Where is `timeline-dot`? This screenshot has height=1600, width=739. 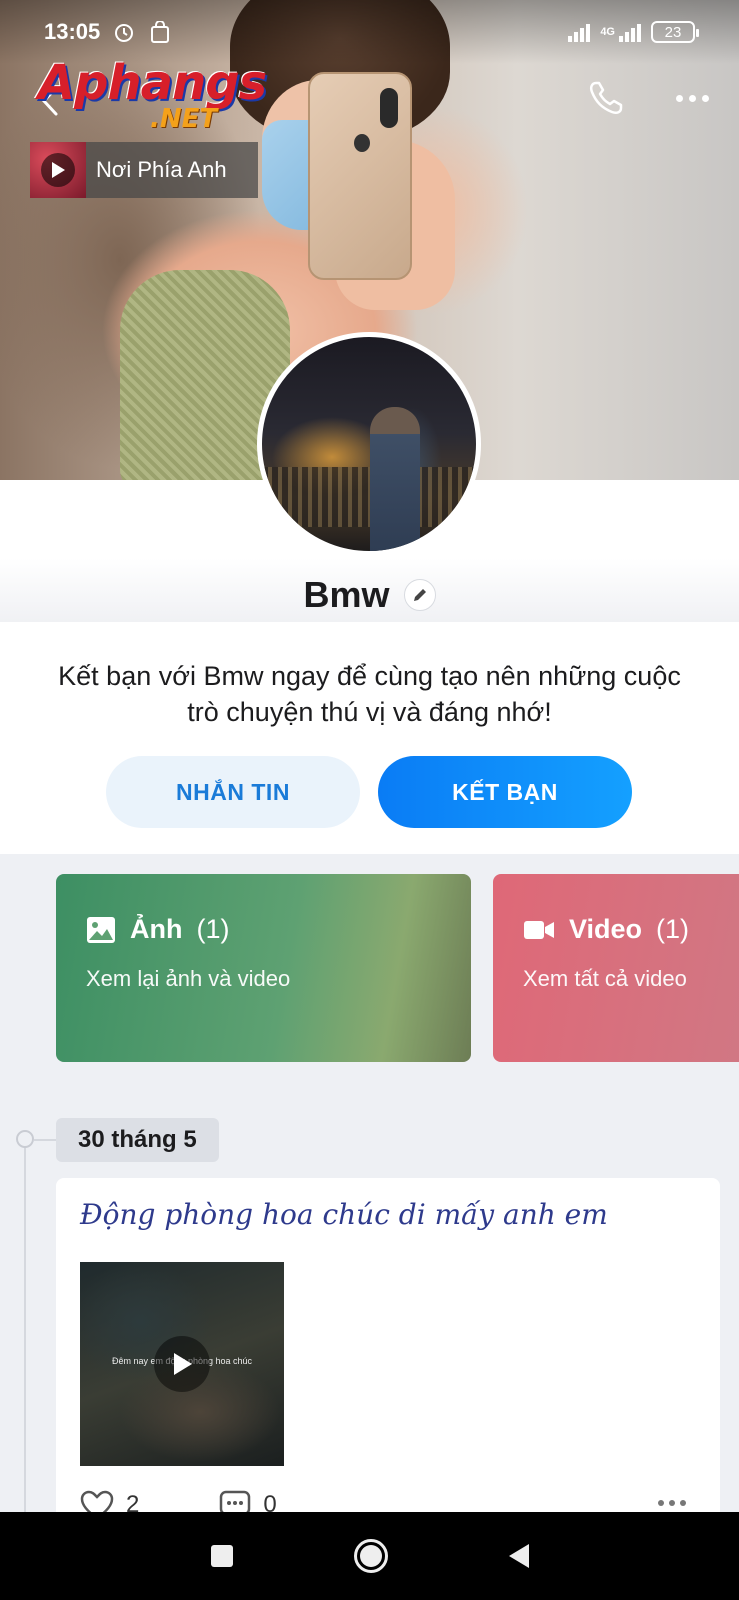
timeline-dot is located at coordinates (25, 1139).